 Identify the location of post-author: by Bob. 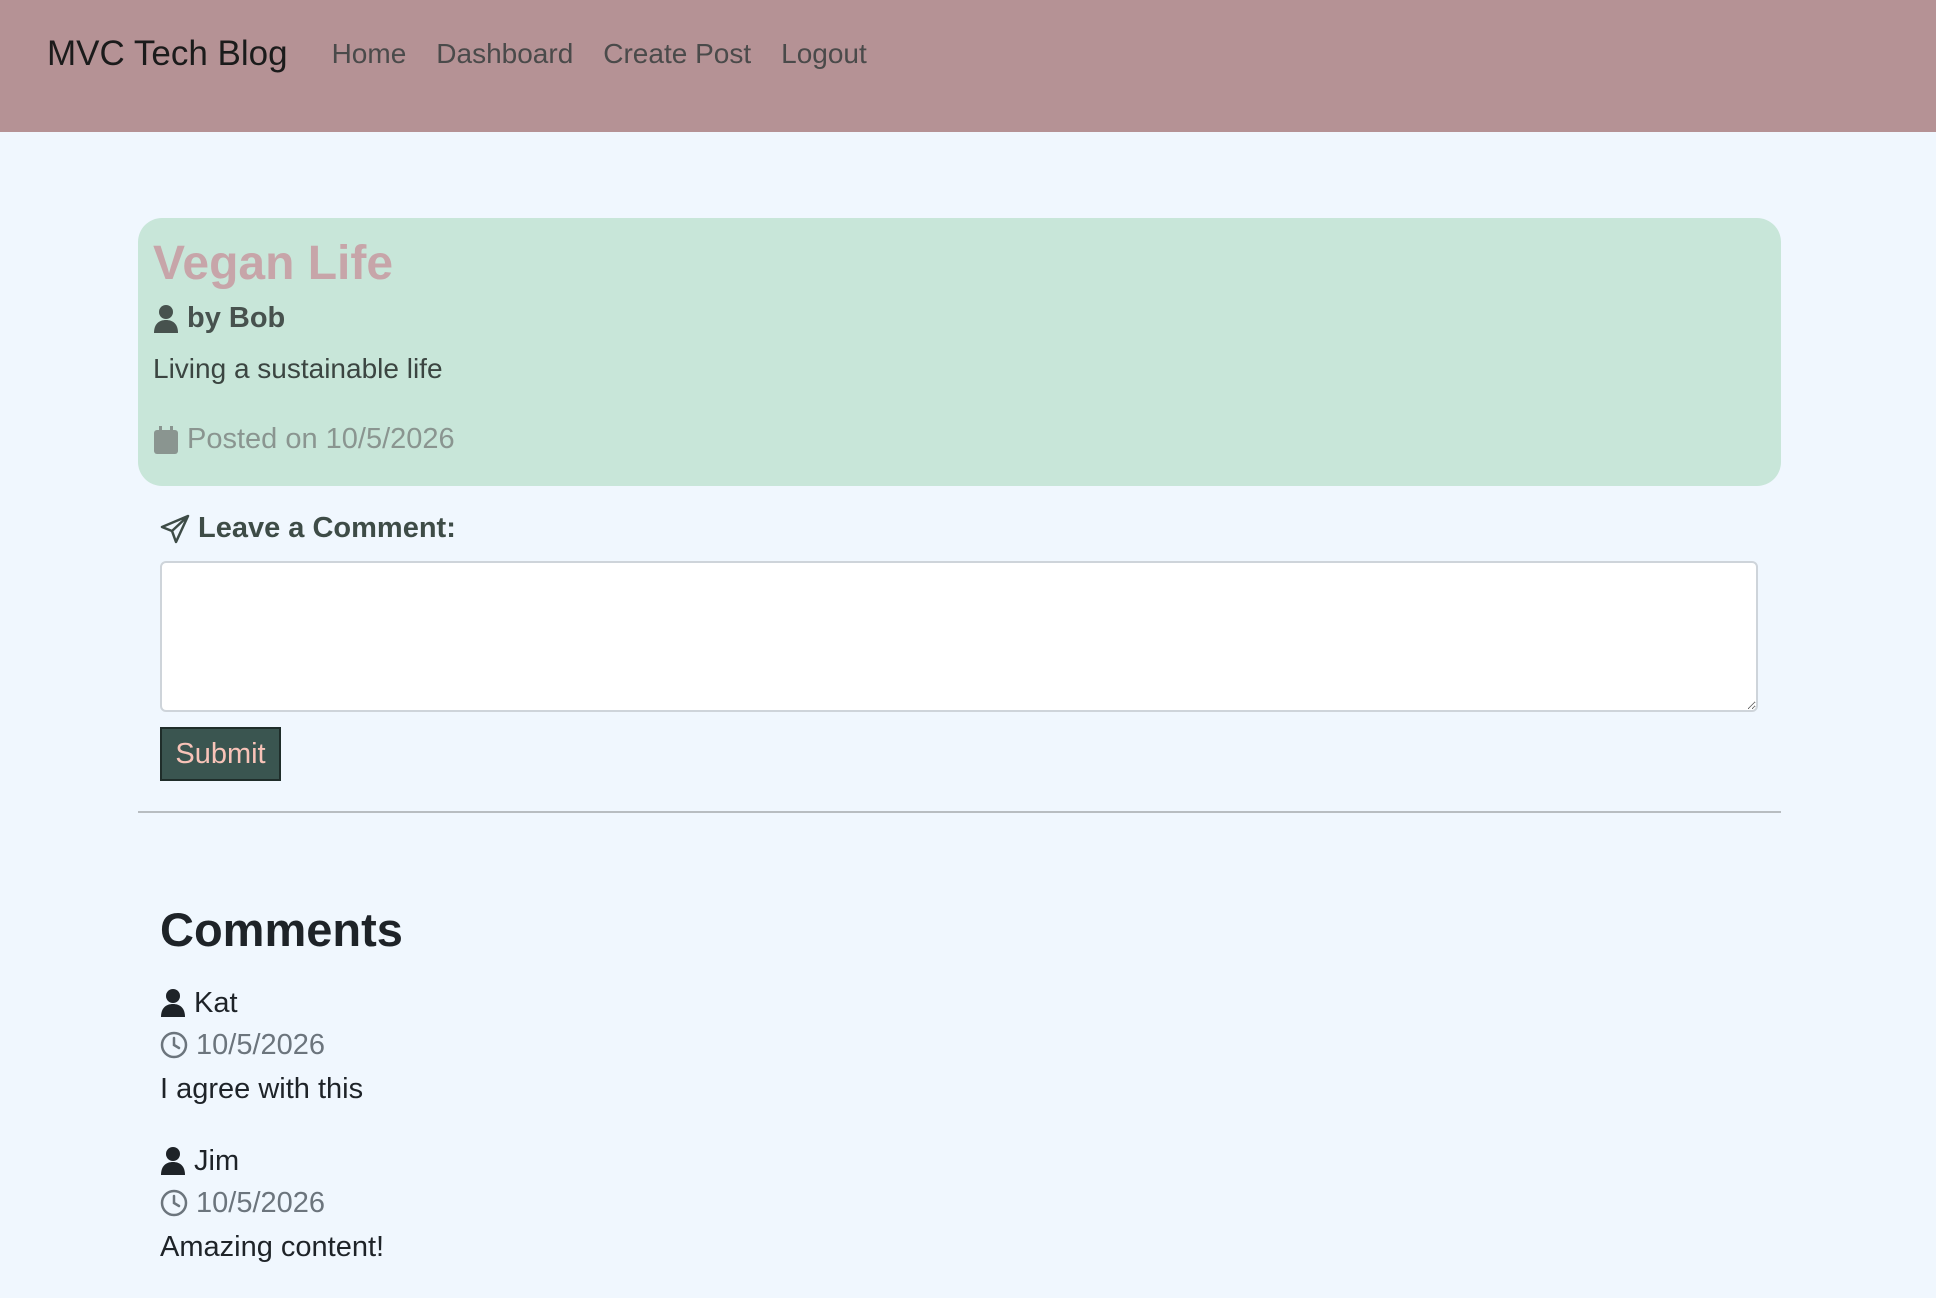
(959, 318).